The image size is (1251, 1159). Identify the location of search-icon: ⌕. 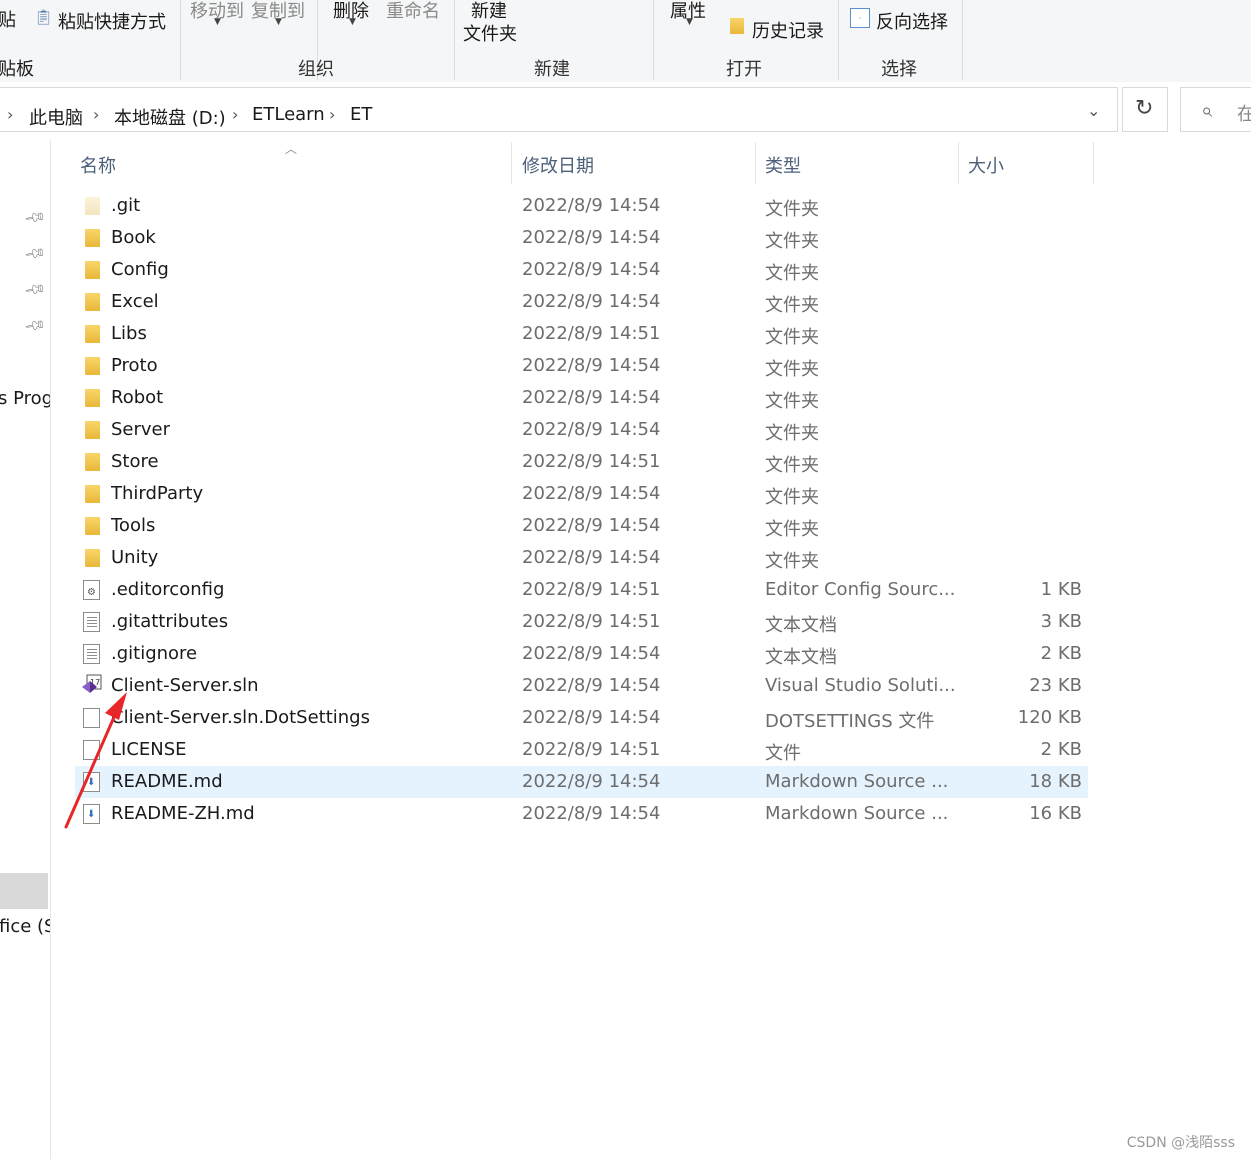
(1207, 110).